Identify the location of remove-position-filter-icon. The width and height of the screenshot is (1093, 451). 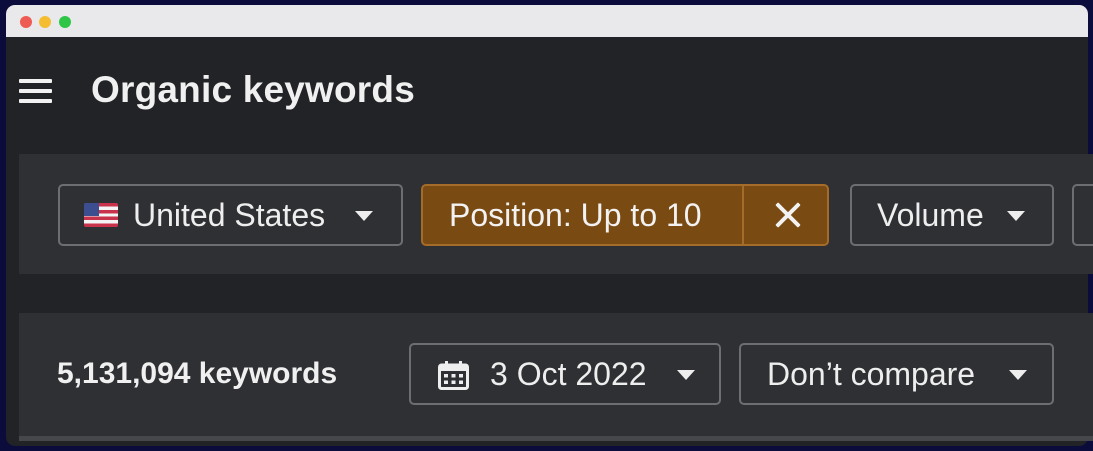
(787, 215).